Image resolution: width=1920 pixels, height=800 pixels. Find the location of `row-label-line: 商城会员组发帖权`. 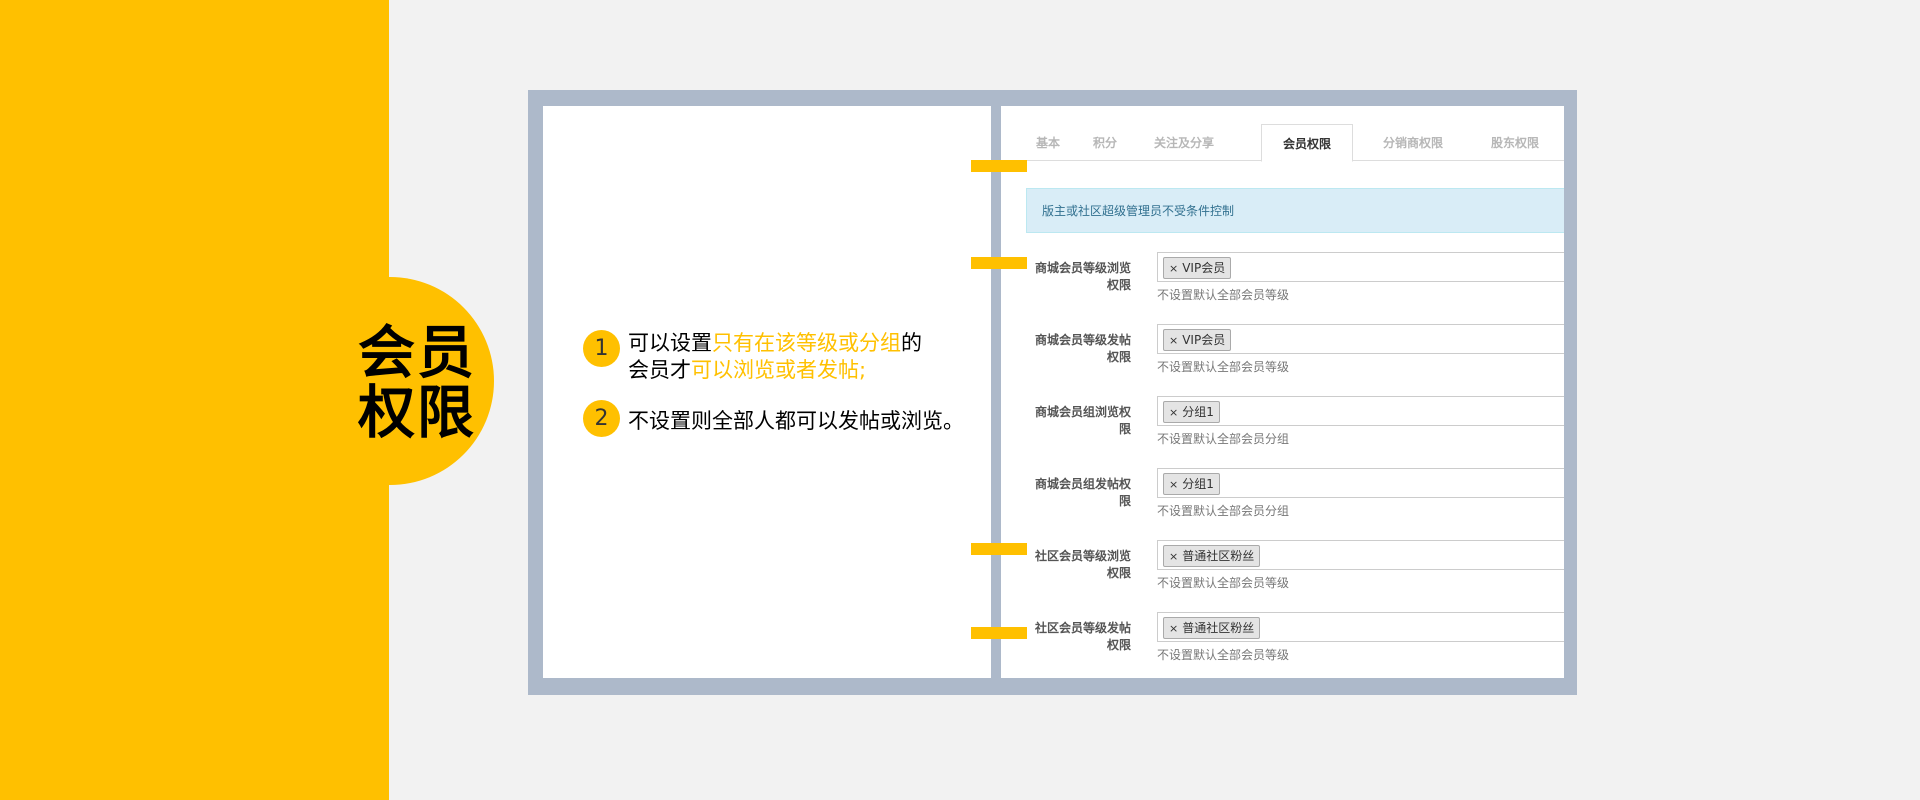

row-label-line: 商城会员组发帖权 is located at coordinates (1082, 484).